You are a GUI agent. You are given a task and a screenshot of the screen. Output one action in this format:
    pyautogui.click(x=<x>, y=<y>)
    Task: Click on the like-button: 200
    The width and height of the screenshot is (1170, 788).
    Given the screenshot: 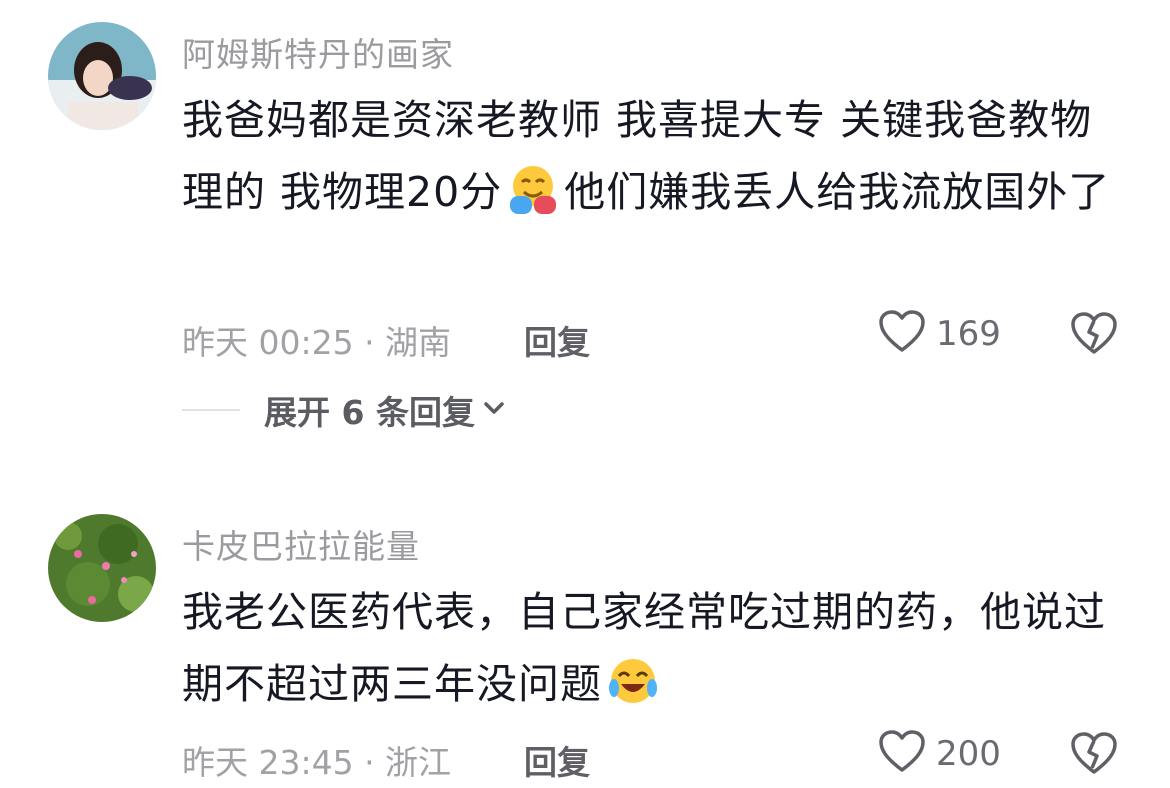 What is the action you would take?
    pyautogui.click(x=939, y=754)
    